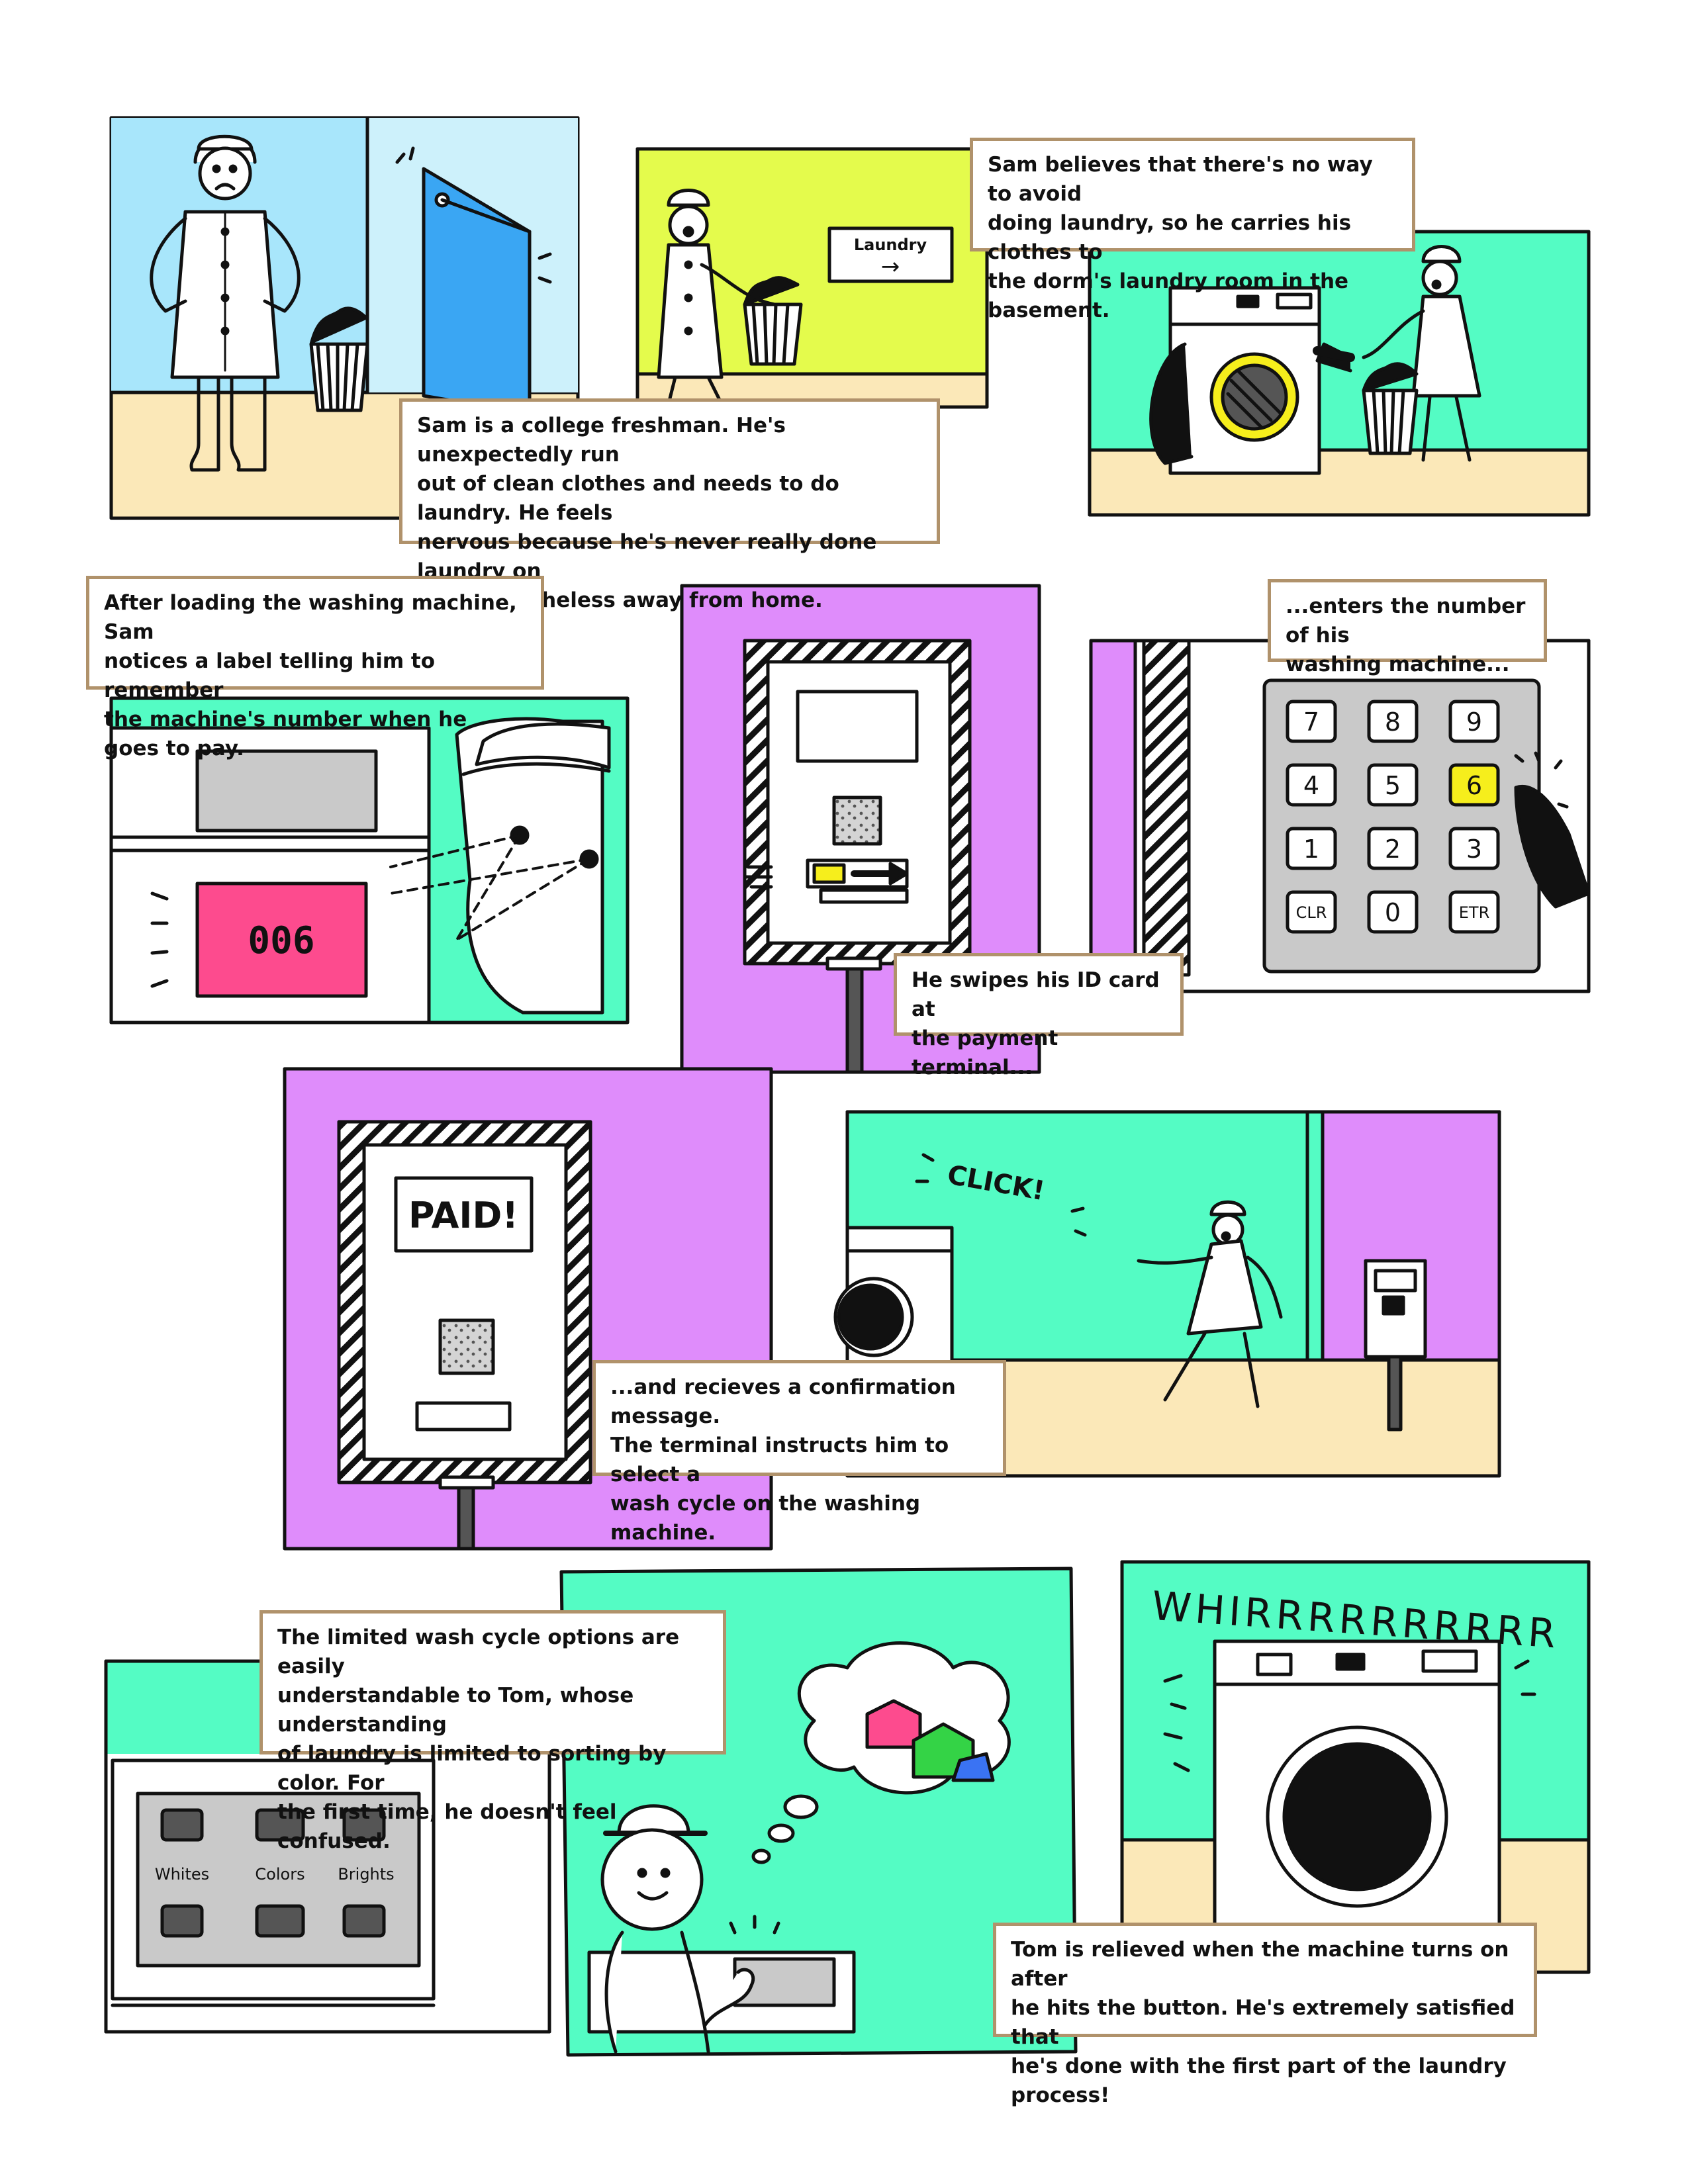 The width and height of the screenshot is (1688, 2184). What do you see at coordinates (890, 245) in the screenshot?
I see `laundry-sign-text: Laundry` at bounding box center [890, 245].